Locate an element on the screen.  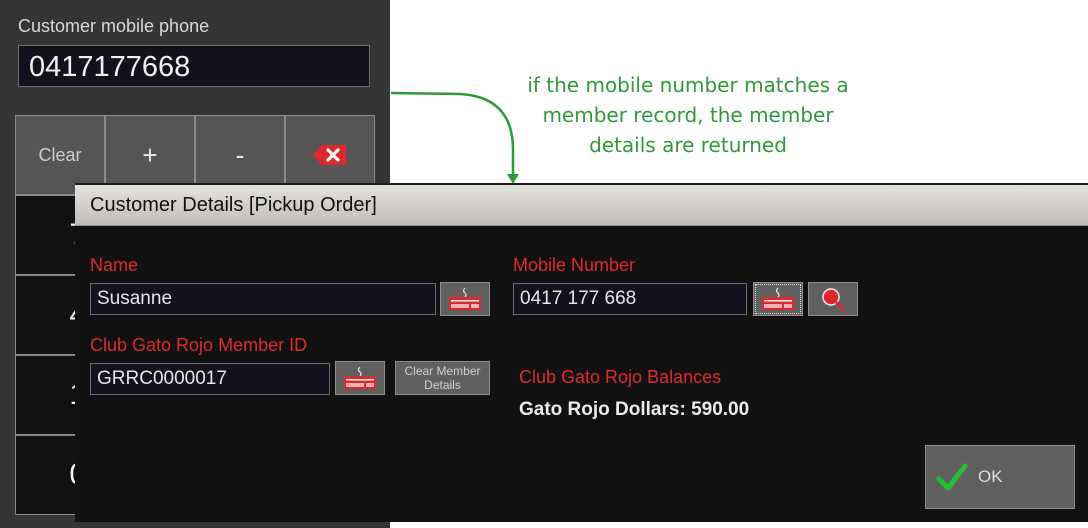
name-label: Name is located at coordinates (114, 265).